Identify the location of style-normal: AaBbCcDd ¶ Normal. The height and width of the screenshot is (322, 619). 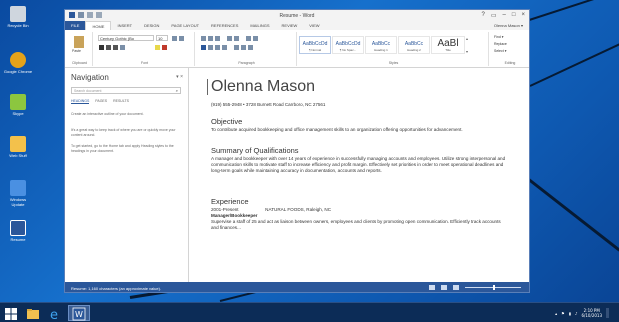
(315, 45).